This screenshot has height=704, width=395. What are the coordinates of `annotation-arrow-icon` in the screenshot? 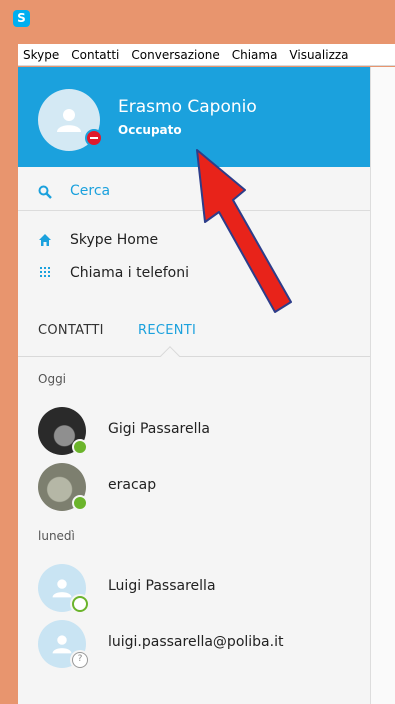 It's located at (244, 231).